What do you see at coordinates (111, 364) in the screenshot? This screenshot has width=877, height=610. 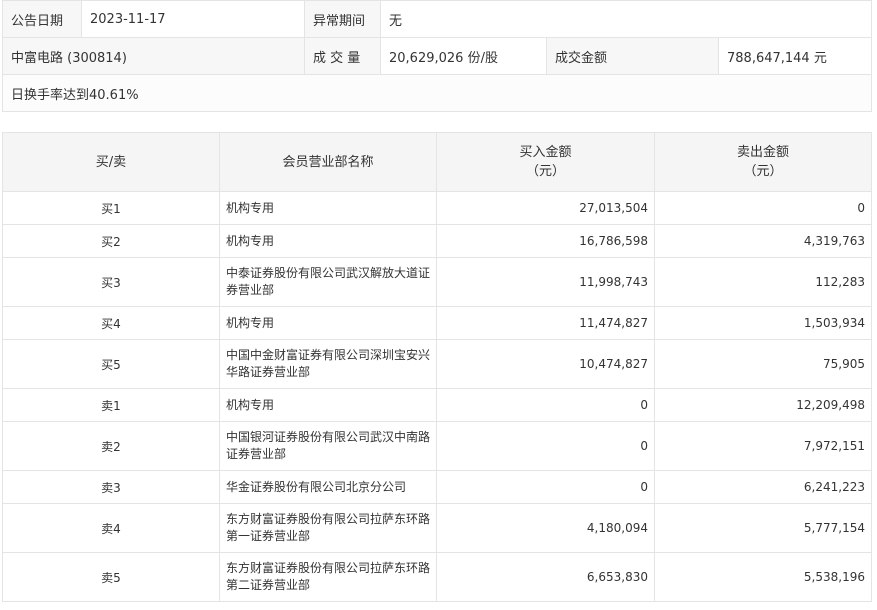 I see `row-side: 买5` at bounding box center [111, 364].